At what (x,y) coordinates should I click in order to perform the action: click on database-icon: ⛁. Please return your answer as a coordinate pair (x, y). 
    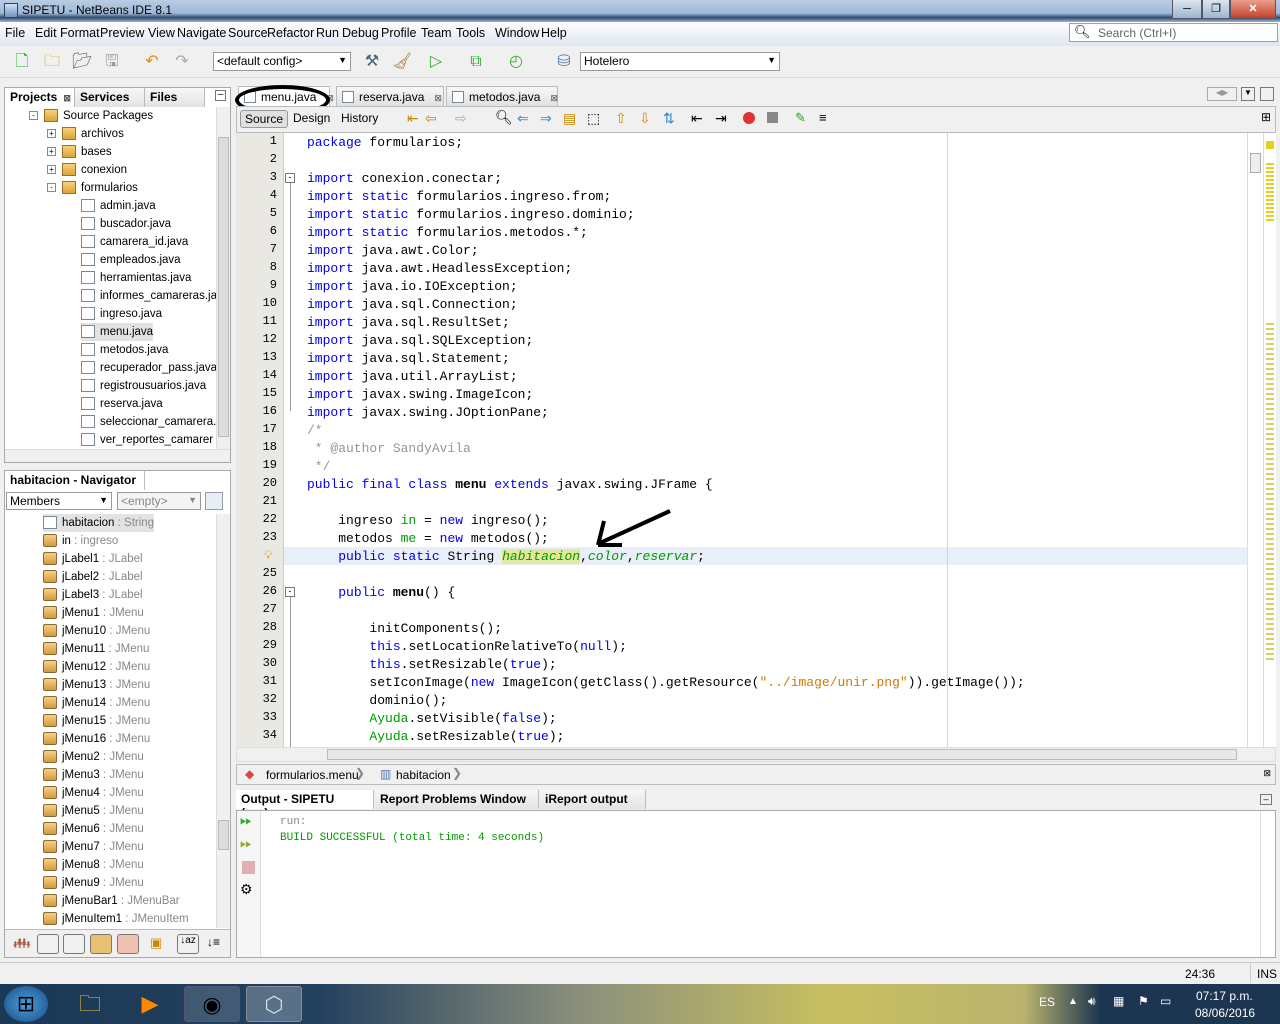
    Looking at the image, I should click on (564, 62).